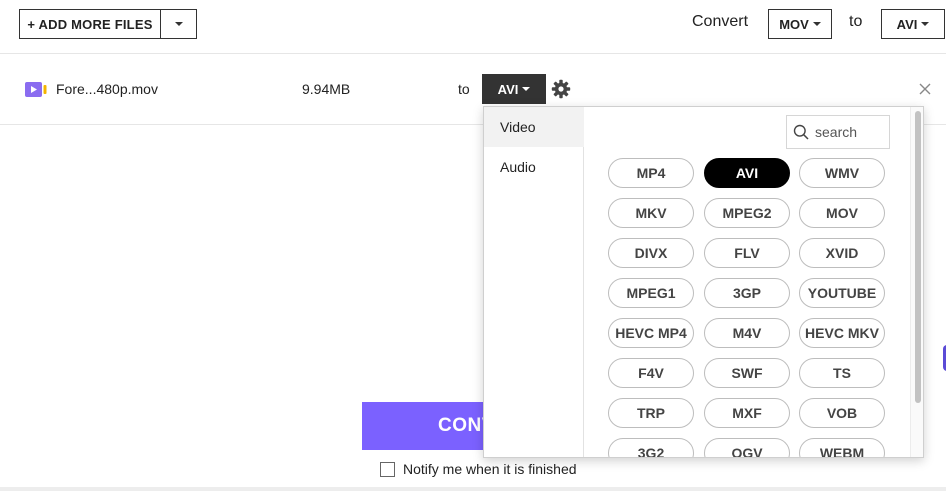  What do you see at coordinates (842, 293) in the screenshot?
I see `format-option-youtube: YOUTUBE` at bounding box center [842, 293].